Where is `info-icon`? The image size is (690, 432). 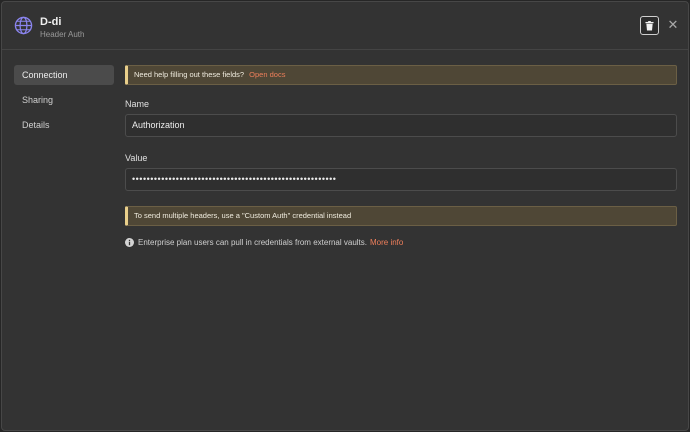
info-icon is located at coordinates (129, 242).